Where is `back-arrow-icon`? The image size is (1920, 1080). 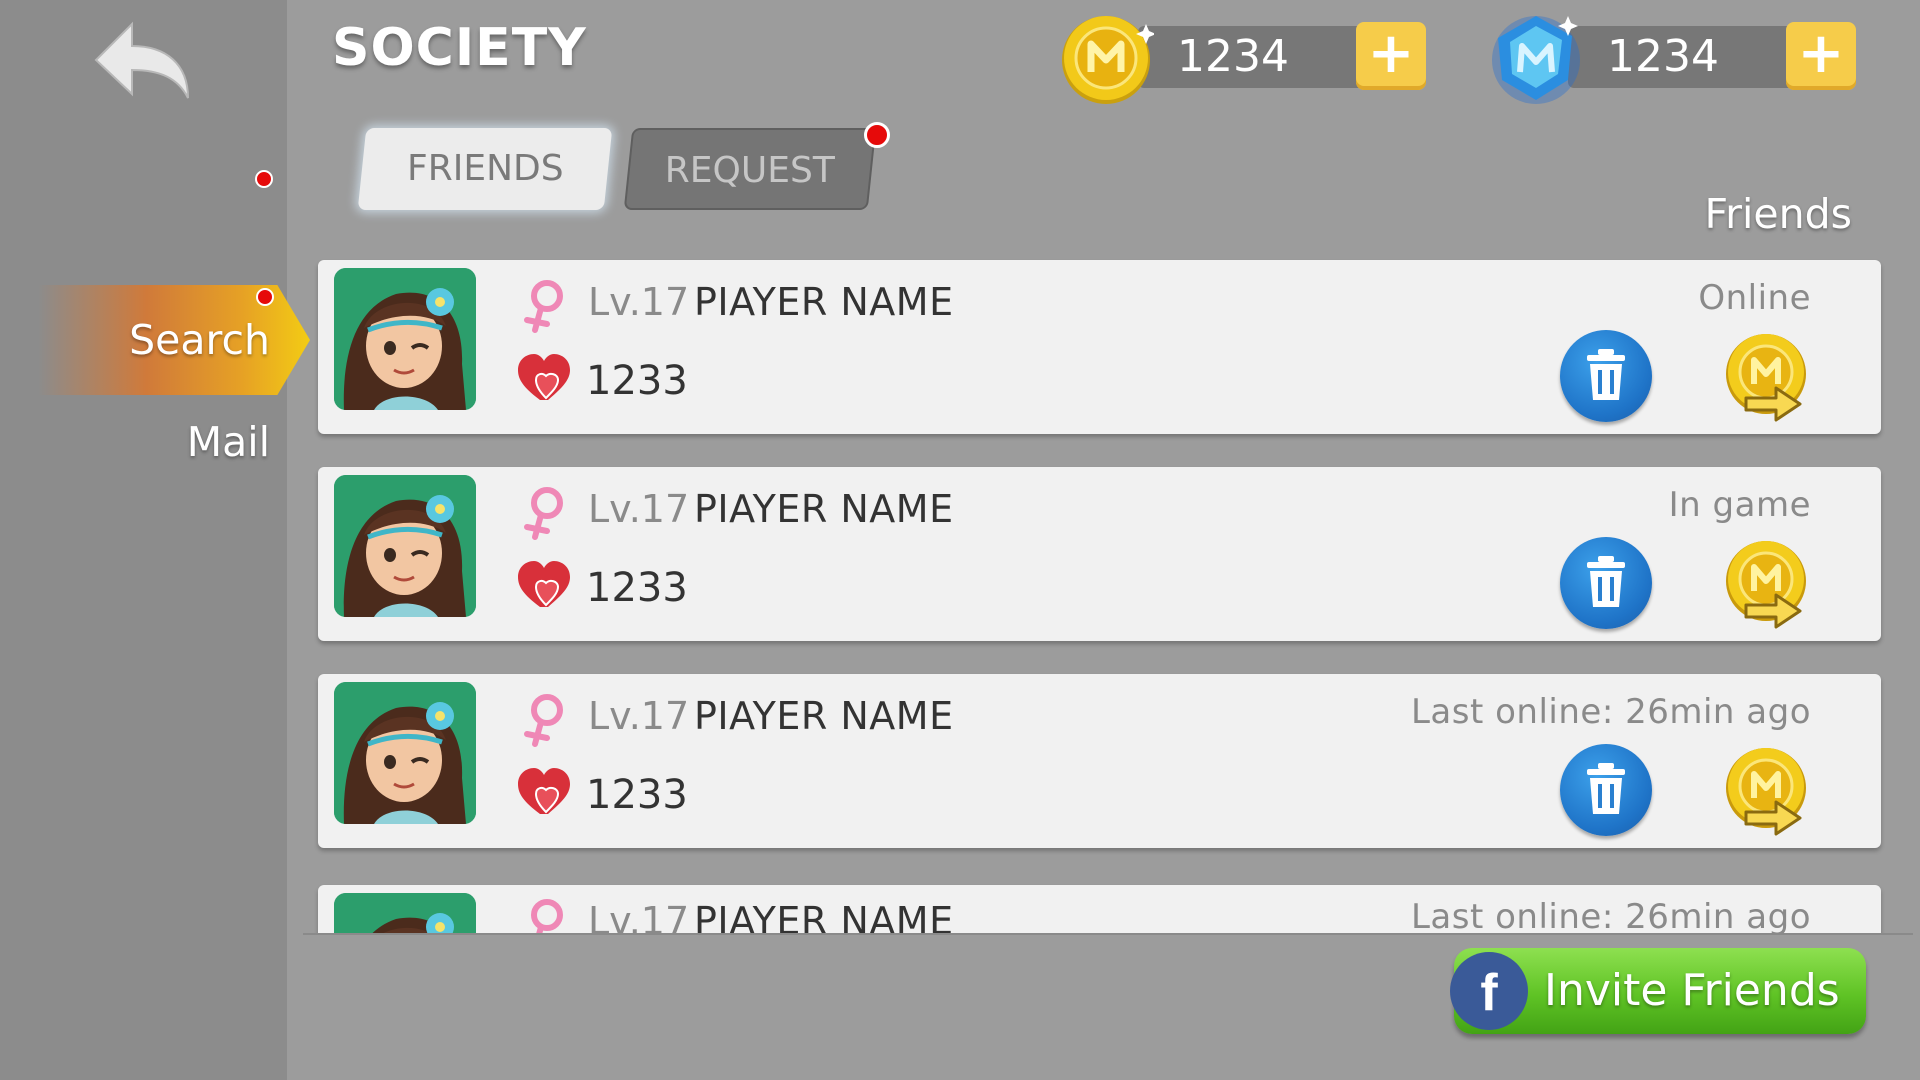 back-arrow-icon is located at coordinates (141, 60).